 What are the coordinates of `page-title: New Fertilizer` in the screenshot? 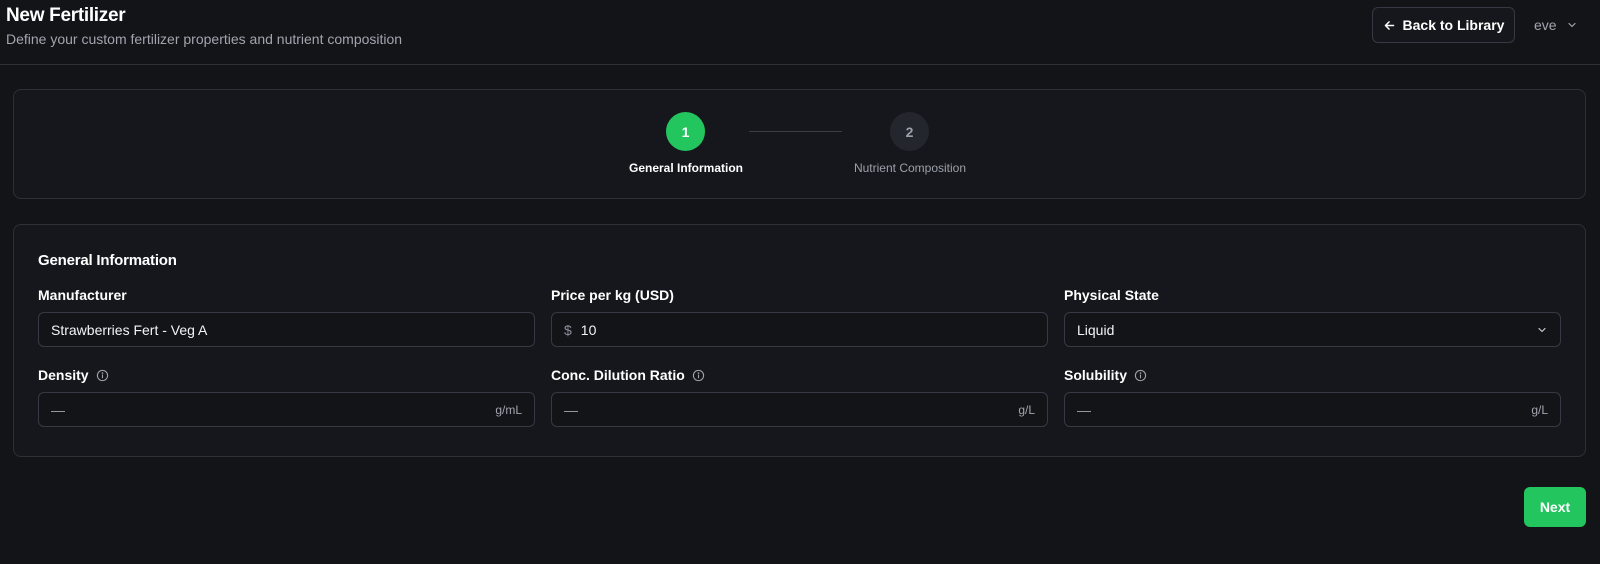 It's located at (66, 15).